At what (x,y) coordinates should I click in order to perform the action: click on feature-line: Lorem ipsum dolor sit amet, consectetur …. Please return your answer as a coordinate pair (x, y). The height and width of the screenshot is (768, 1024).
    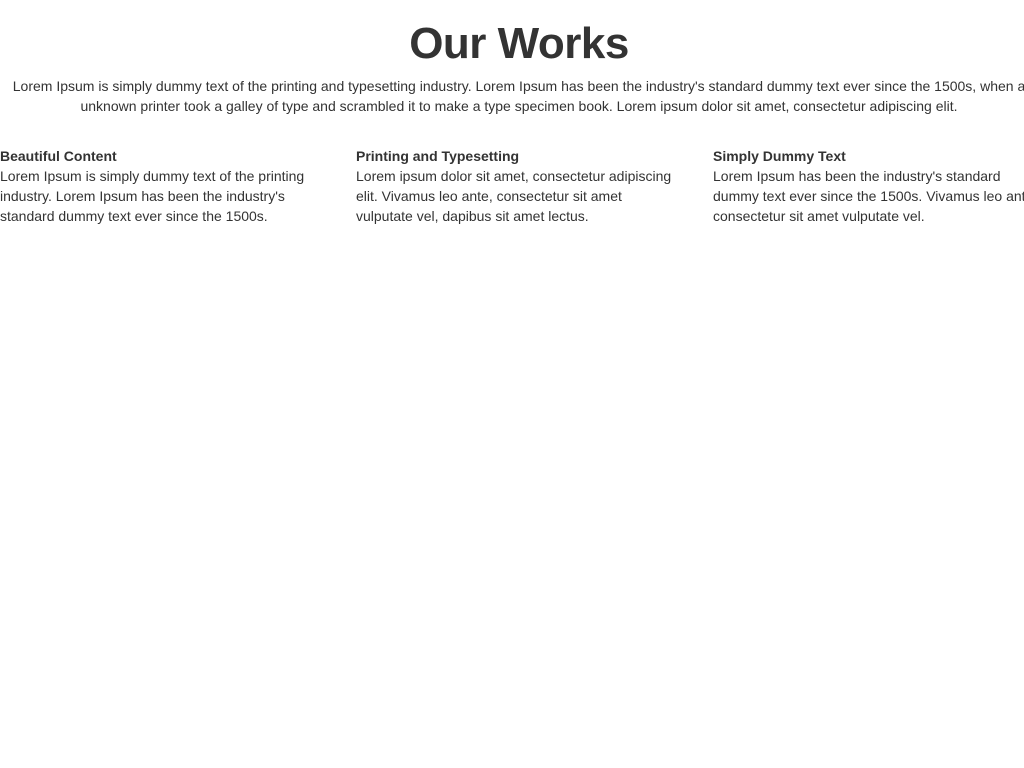
    Looking at the image, I should click on (514, 176).